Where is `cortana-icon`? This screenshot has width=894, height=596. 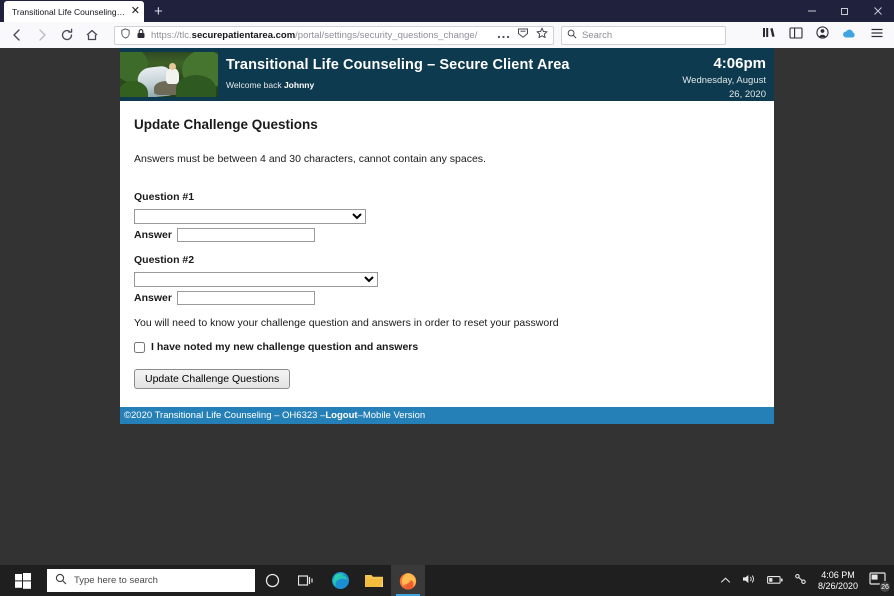
cortana-icon is located at coordinates (272, 580).